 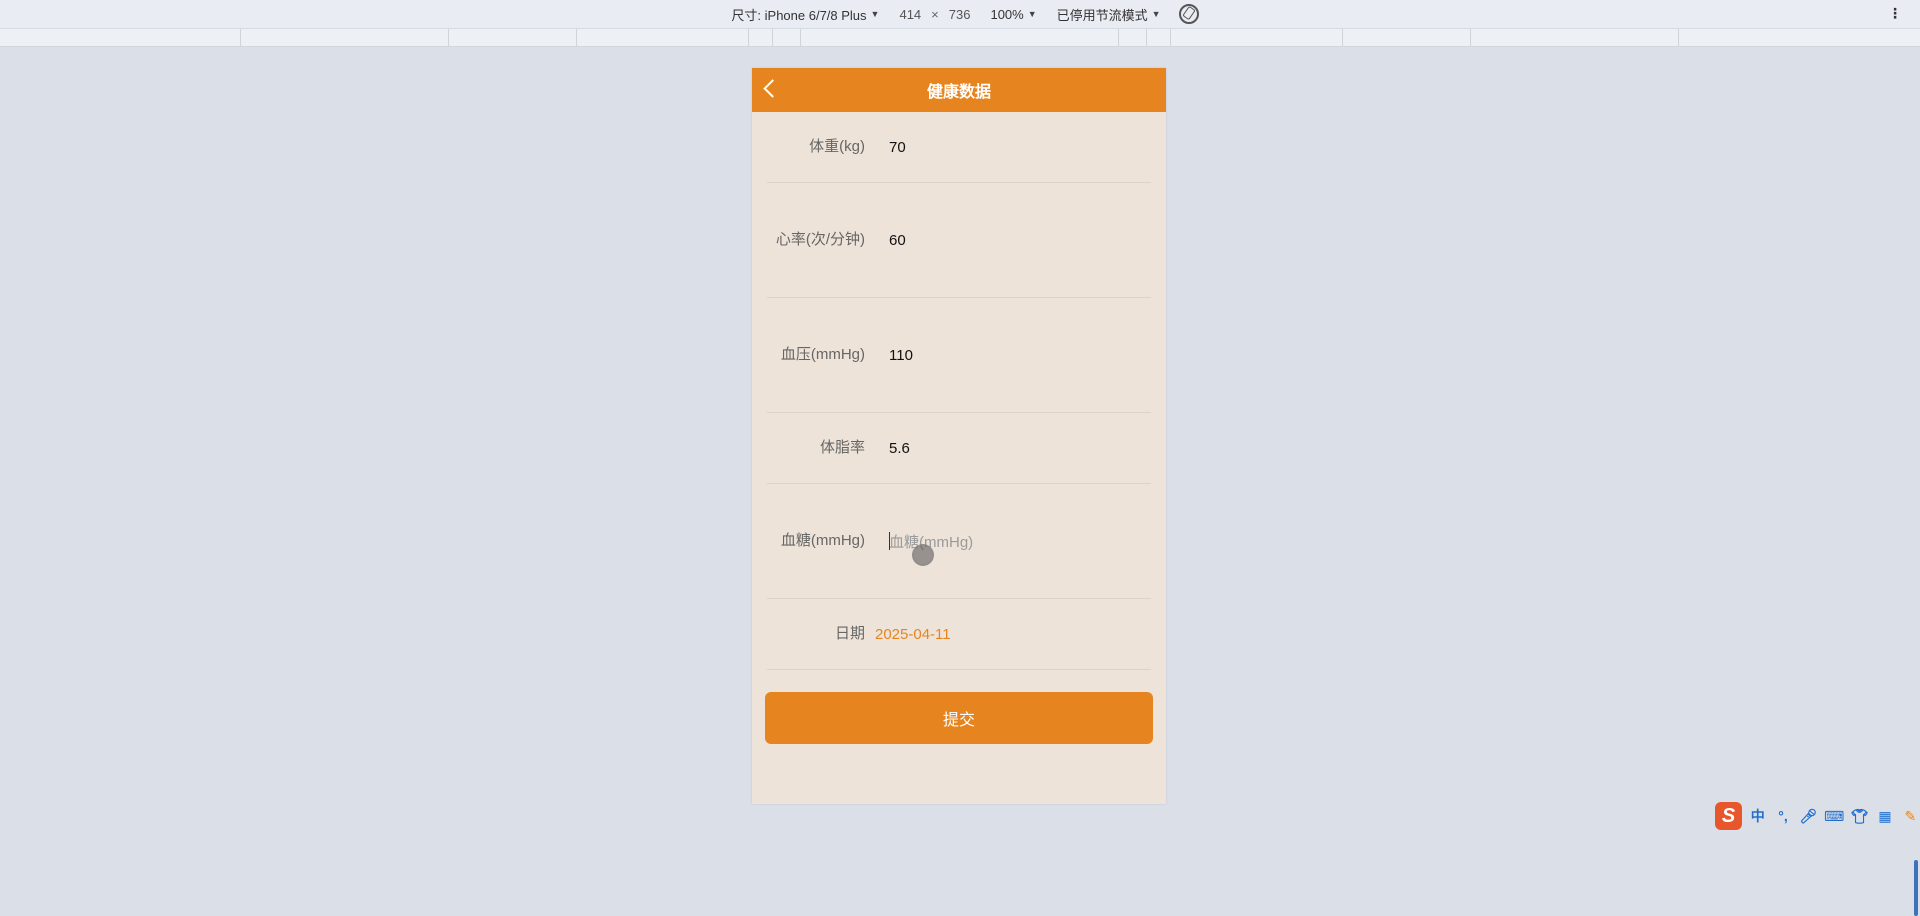 I want to click on submit-button: 提交, so click(x=959, y=718).